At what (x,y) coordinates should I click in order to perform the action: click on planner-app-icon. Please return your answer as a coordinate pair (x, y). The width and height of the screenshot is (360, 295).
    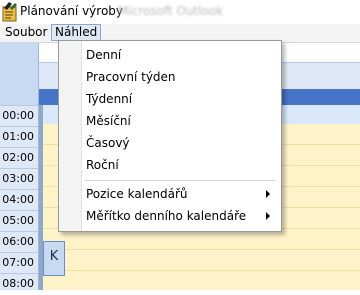
    Looking at the image, I should click on (9, 12).